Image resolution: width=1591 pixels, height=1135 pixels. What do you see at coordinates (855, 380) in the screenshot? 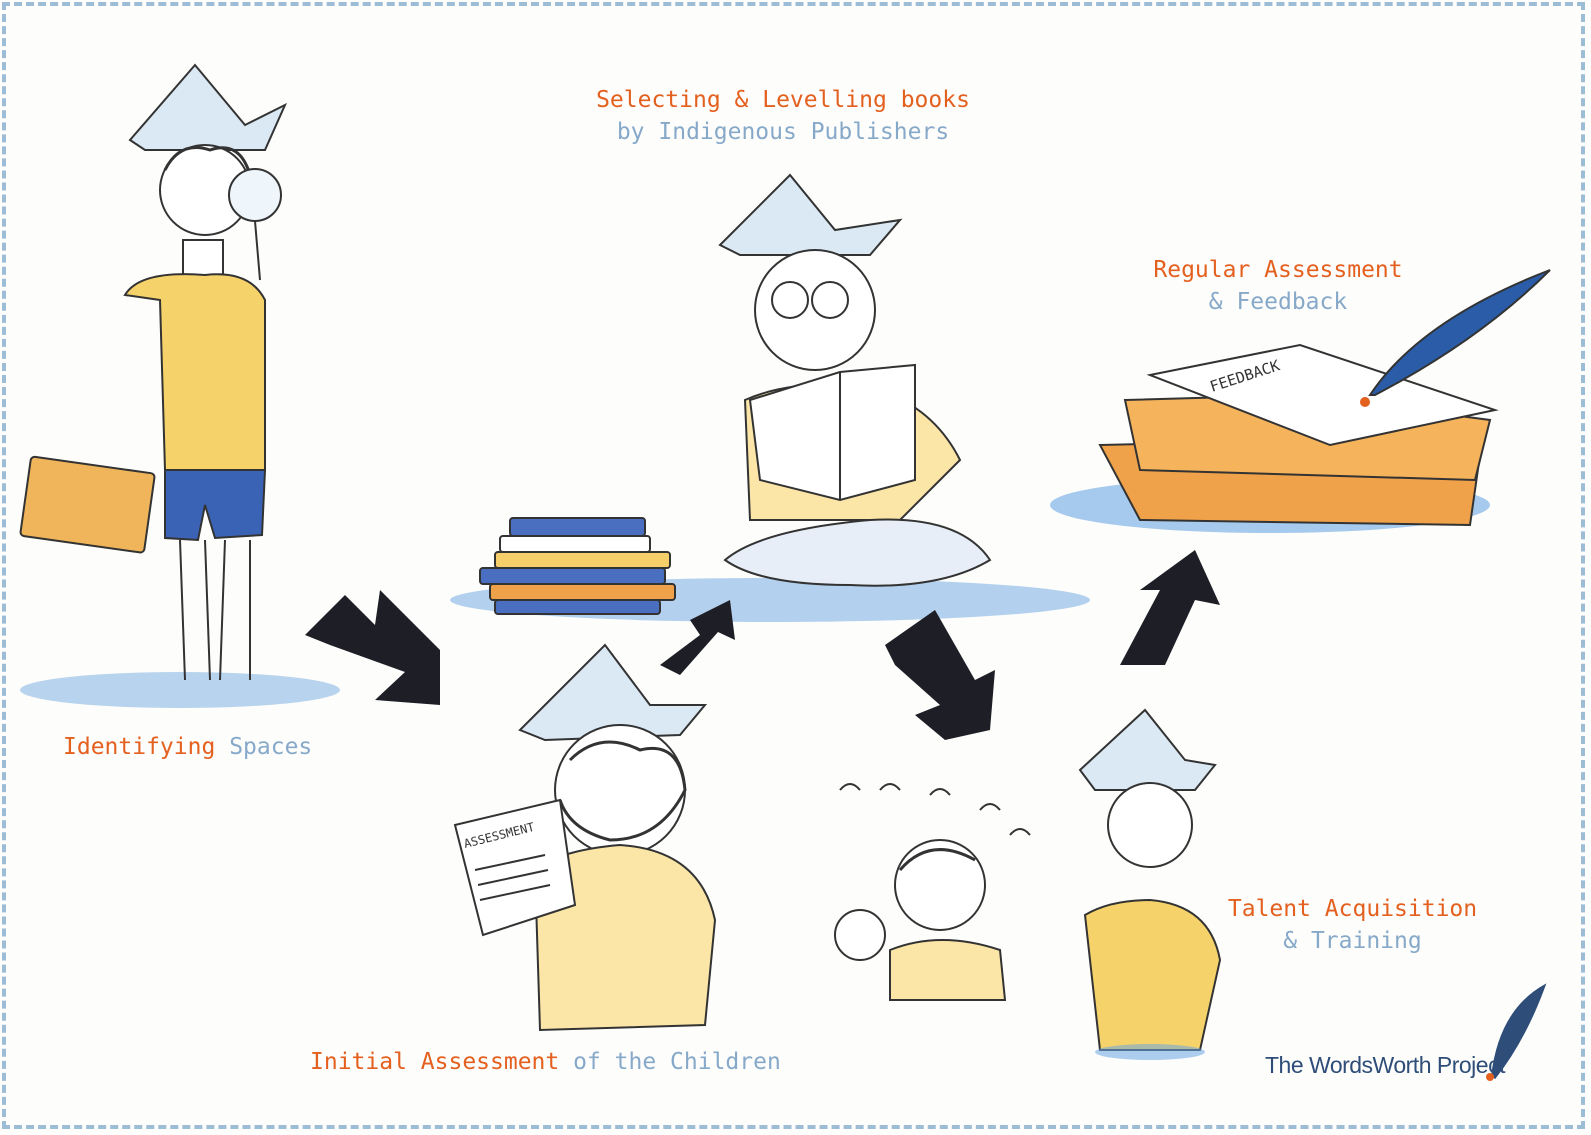
I see `figure-reader` at bounding box center [855, 380].